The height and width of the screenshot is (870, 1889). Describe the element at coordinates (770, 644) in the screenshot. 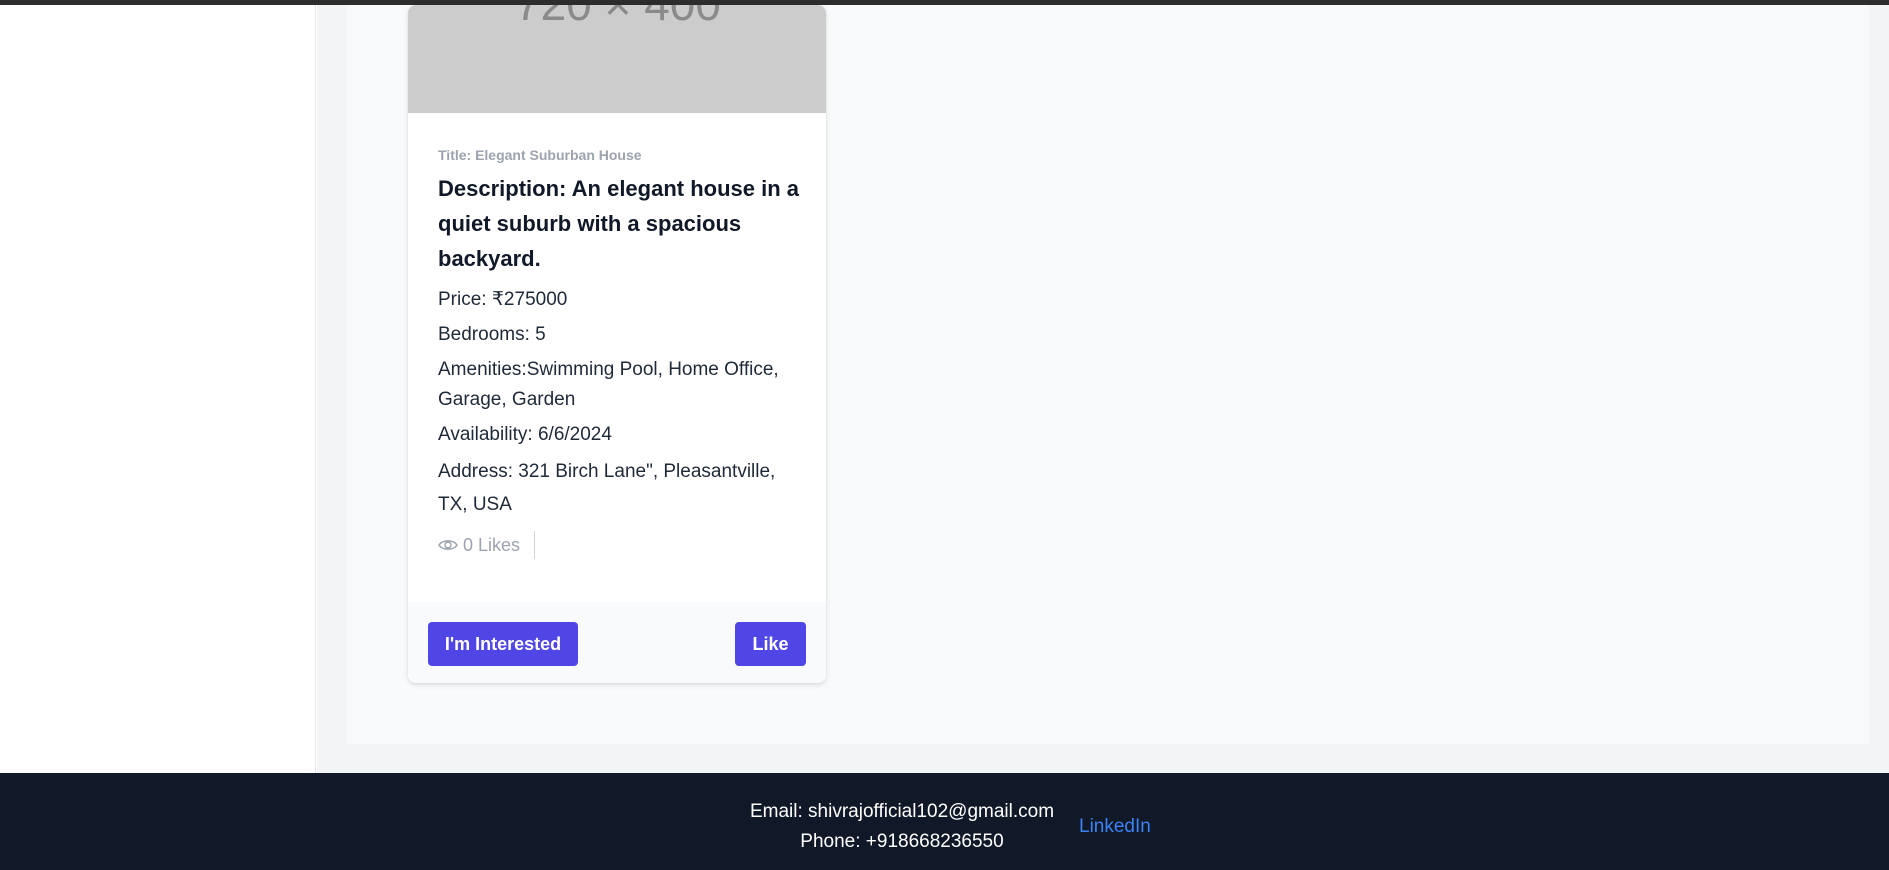

I see `like-button: Like` at that location.